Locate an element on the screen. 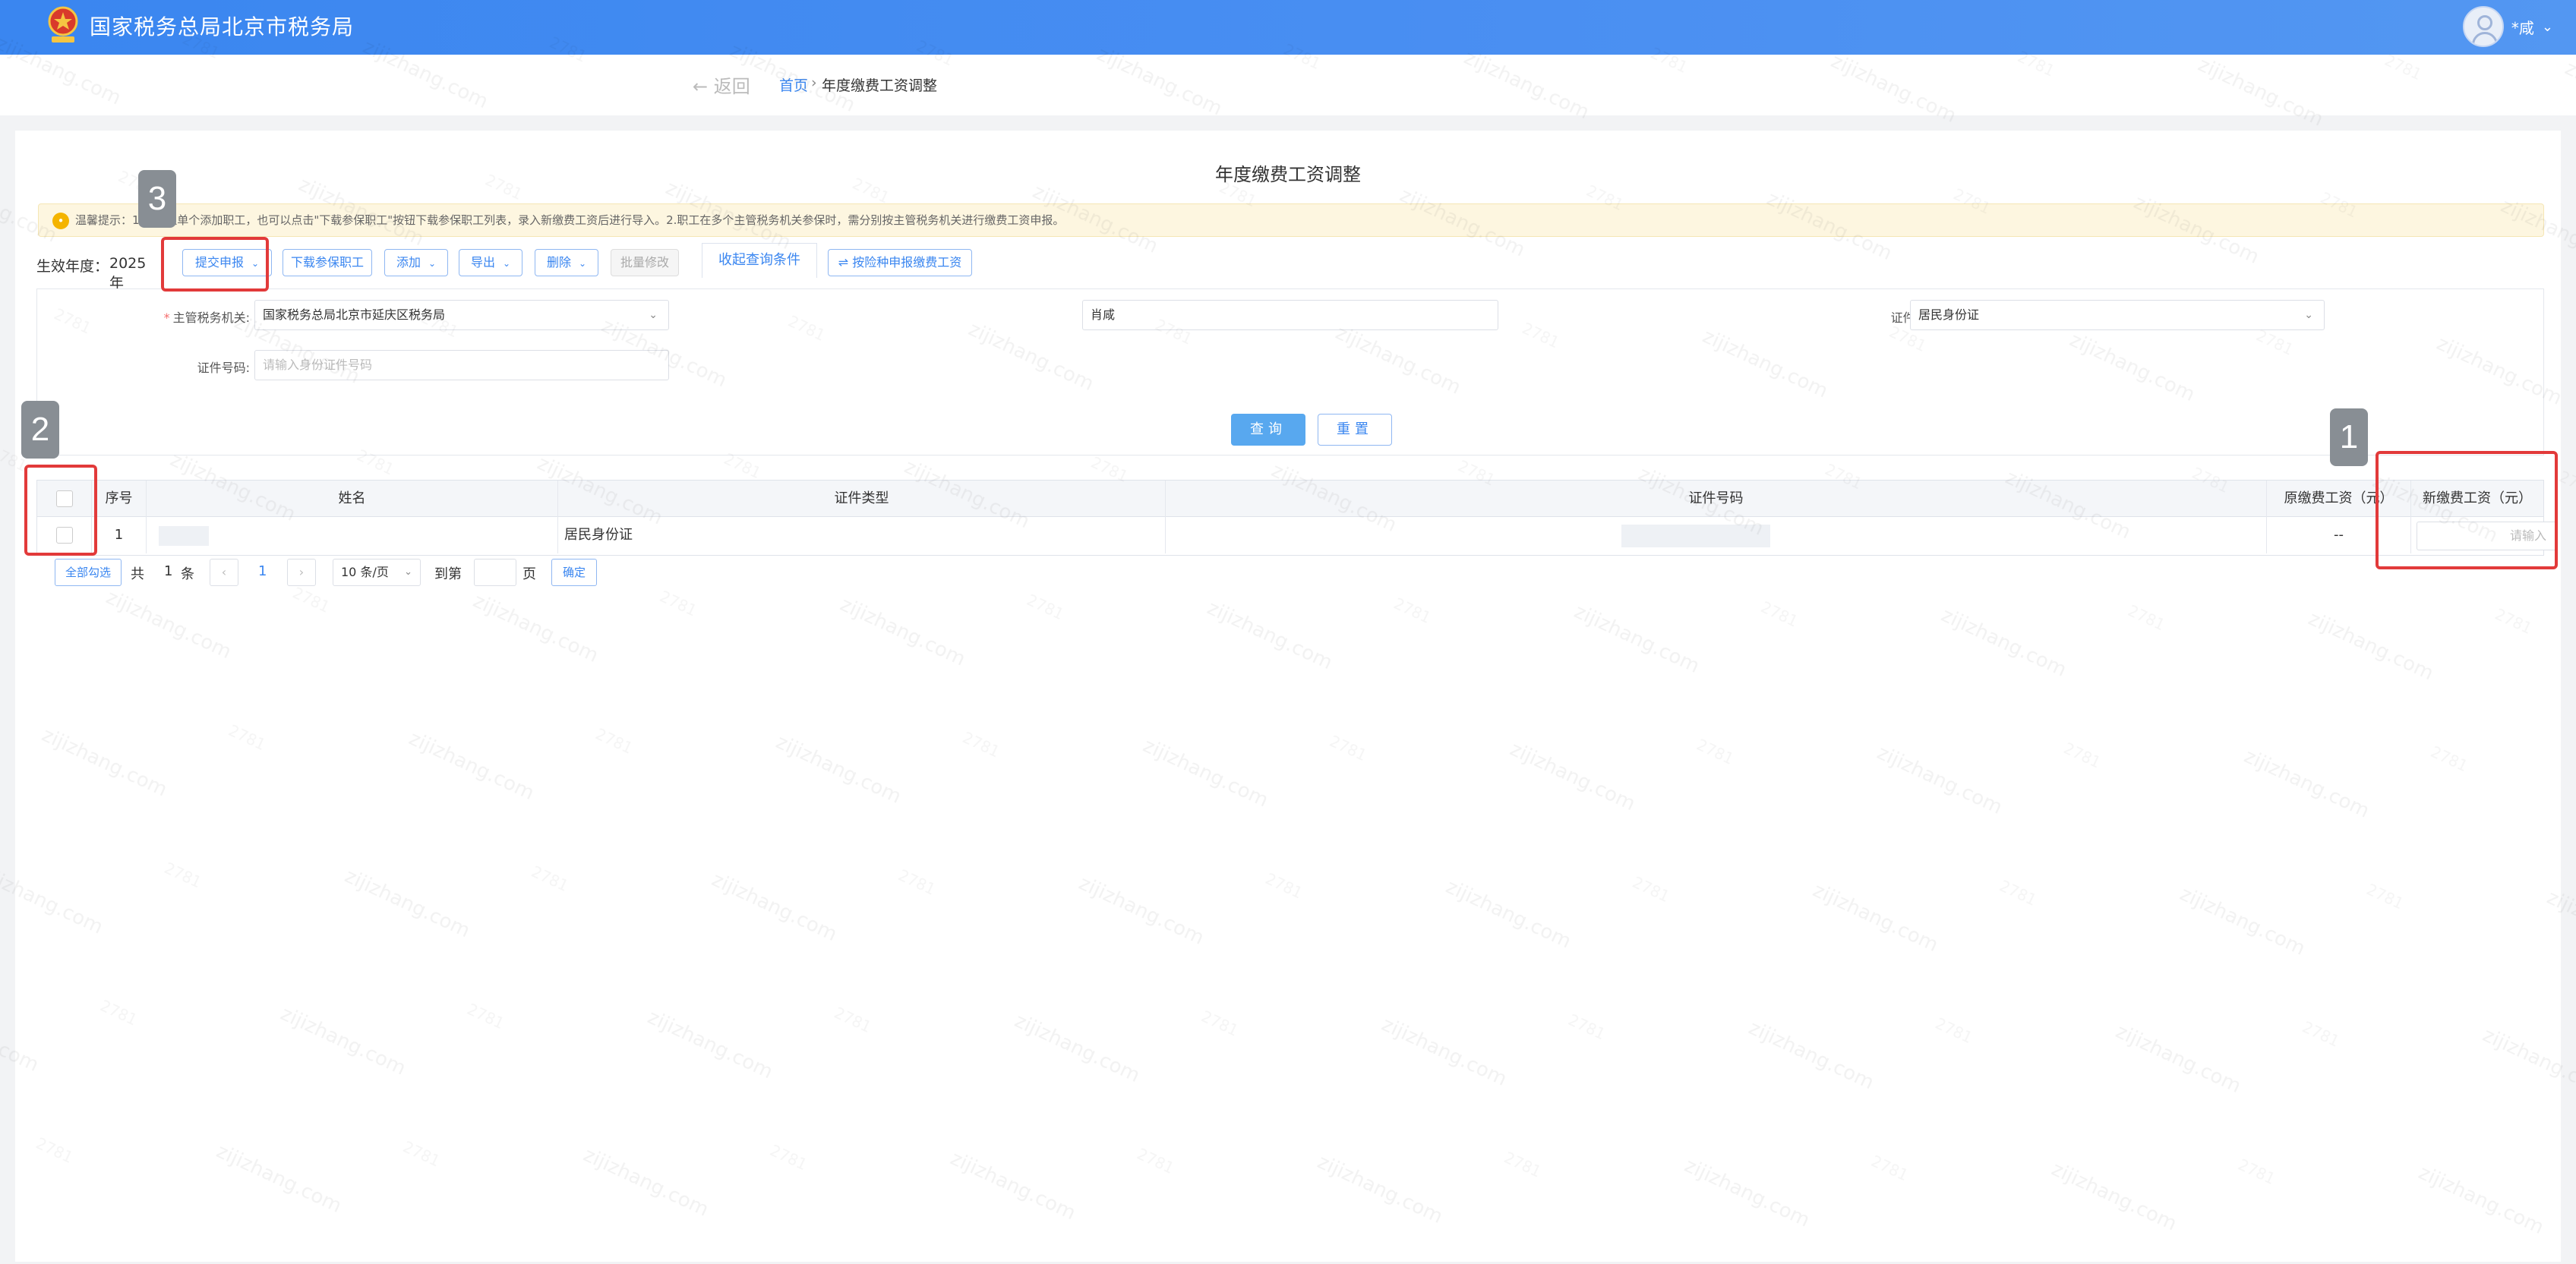 This screenshot has width=2576, height=1264. annotation-label-3: 3 is located at coordinates (157, 199).